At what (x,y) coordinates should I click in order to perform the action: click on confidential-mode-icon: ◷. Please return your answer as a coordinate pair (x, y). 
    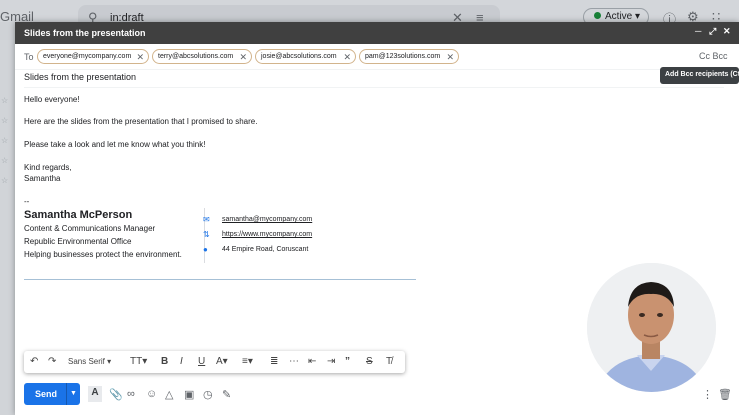
    Looking at the image, I should click on (208, 394).